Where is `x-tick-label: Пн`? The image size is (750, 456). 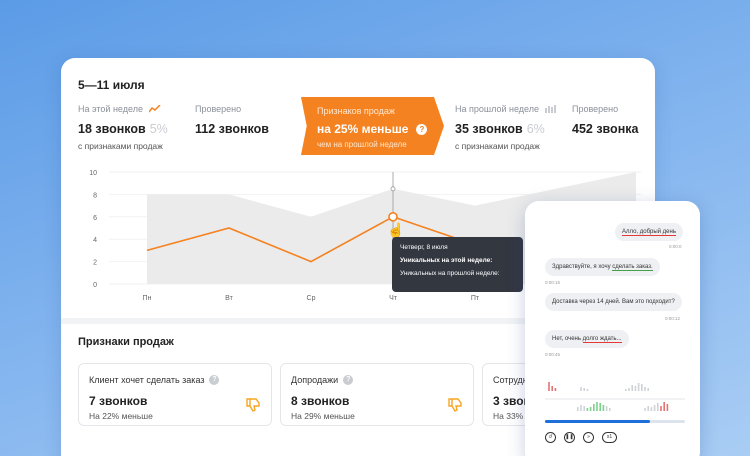
x-tick-label: Пн is located at coordinates (147, 298).